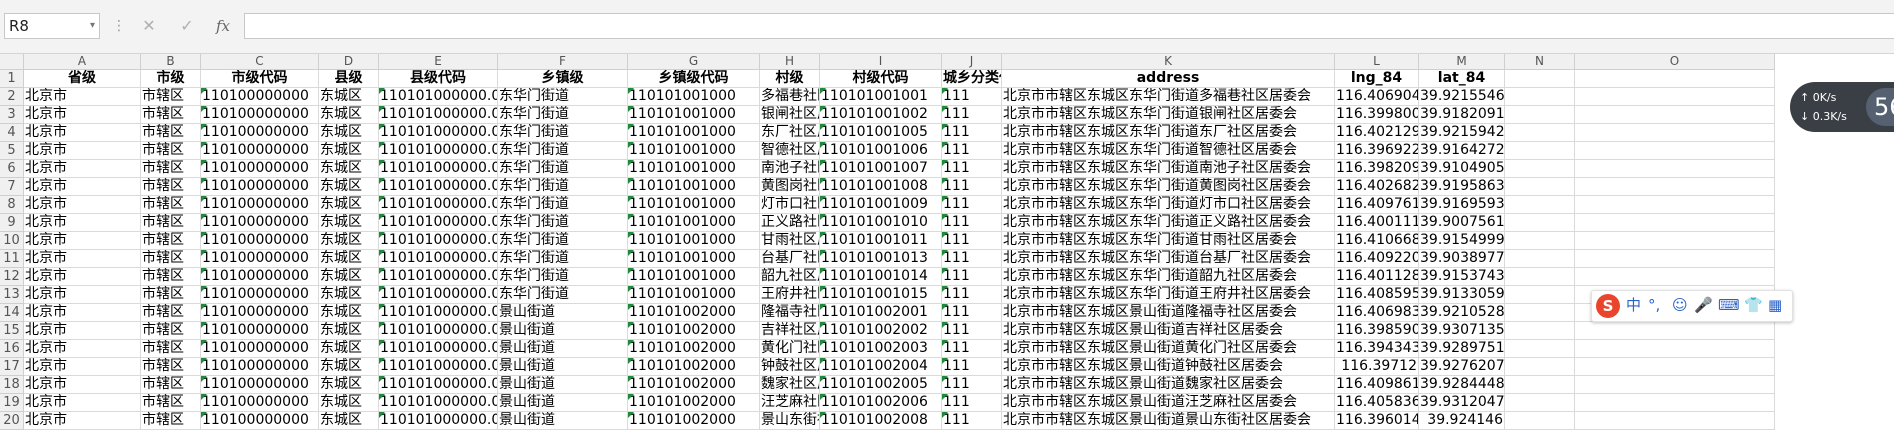  What do you see at coordinates (1633, 305) in the screenshot?
I see `input-mode-toggle: 中` at bounding box center [1633, 305].